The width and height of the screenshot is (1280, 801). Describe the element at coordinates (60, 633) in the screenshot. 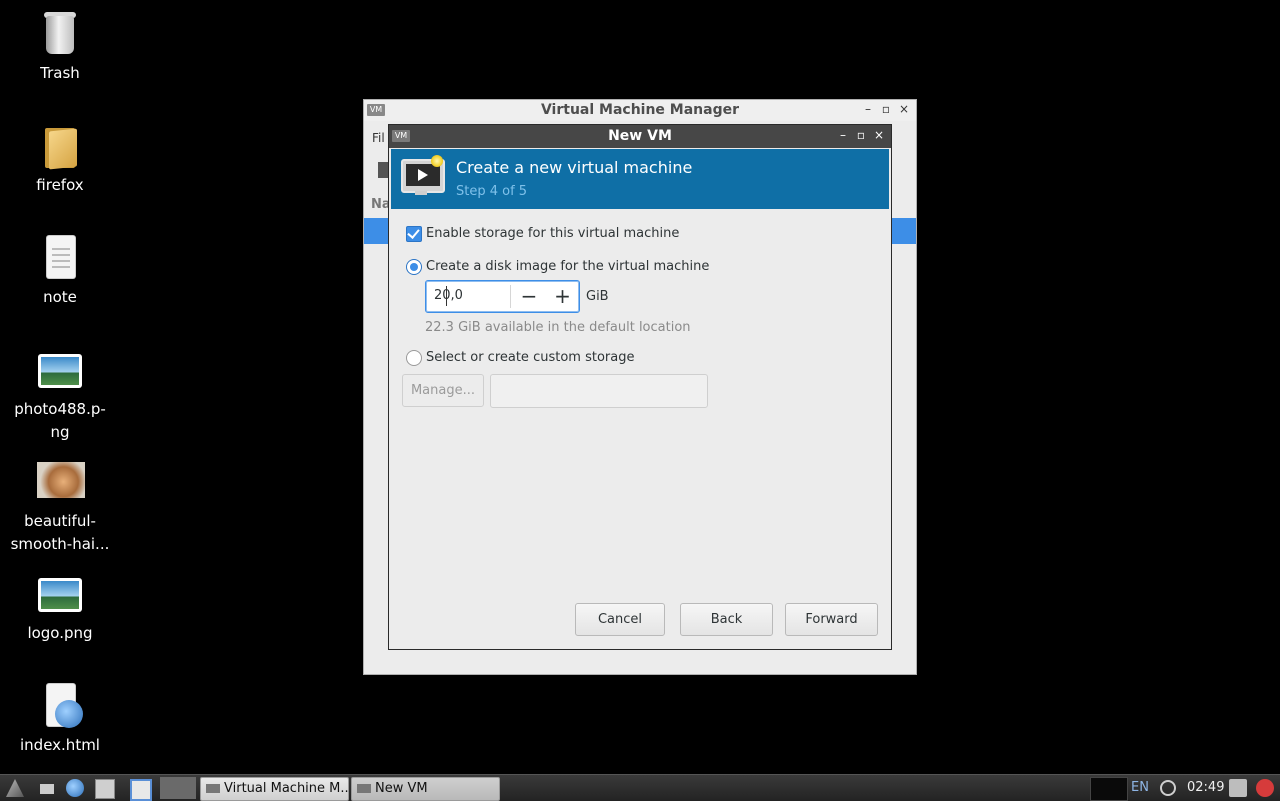

I see `desktop-icon-label: logo.png` at that location.